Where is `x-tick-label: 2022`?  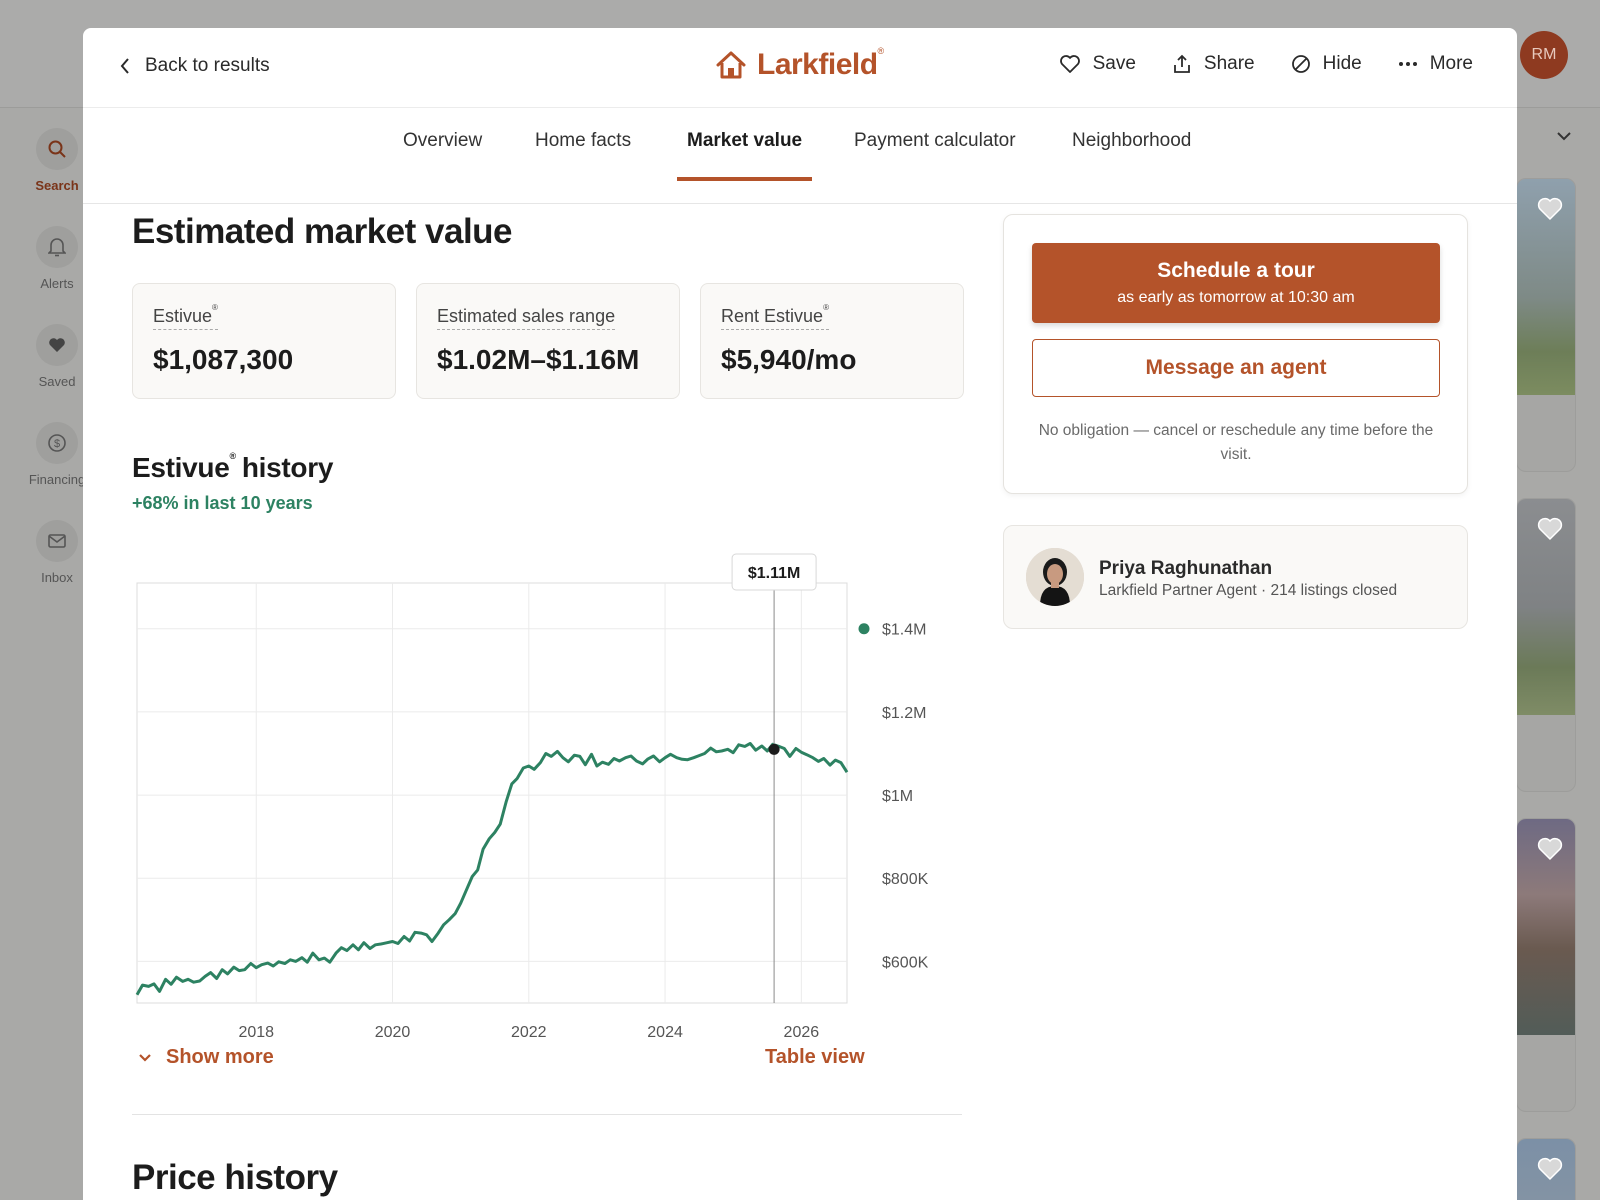
x-tick-label: 2022 is located at coordinates (529, 1031).